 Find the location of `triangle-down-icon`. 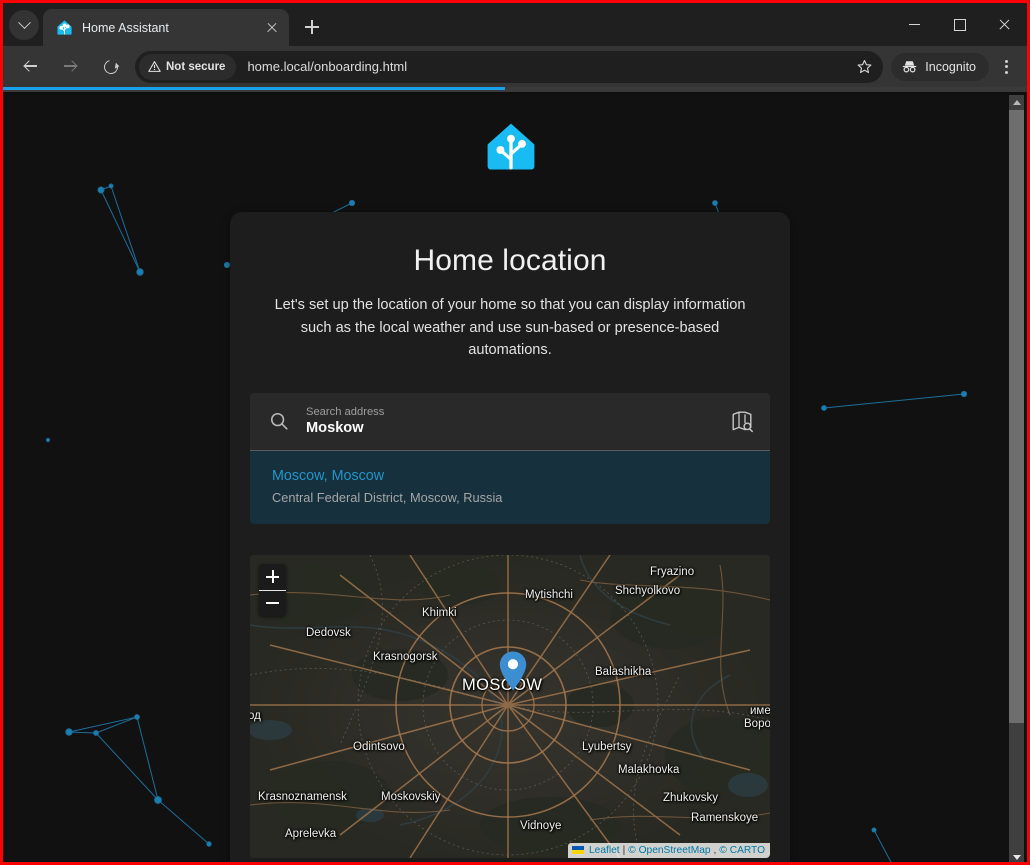

triangle-down-icon is located at coordinates (1016, 857).